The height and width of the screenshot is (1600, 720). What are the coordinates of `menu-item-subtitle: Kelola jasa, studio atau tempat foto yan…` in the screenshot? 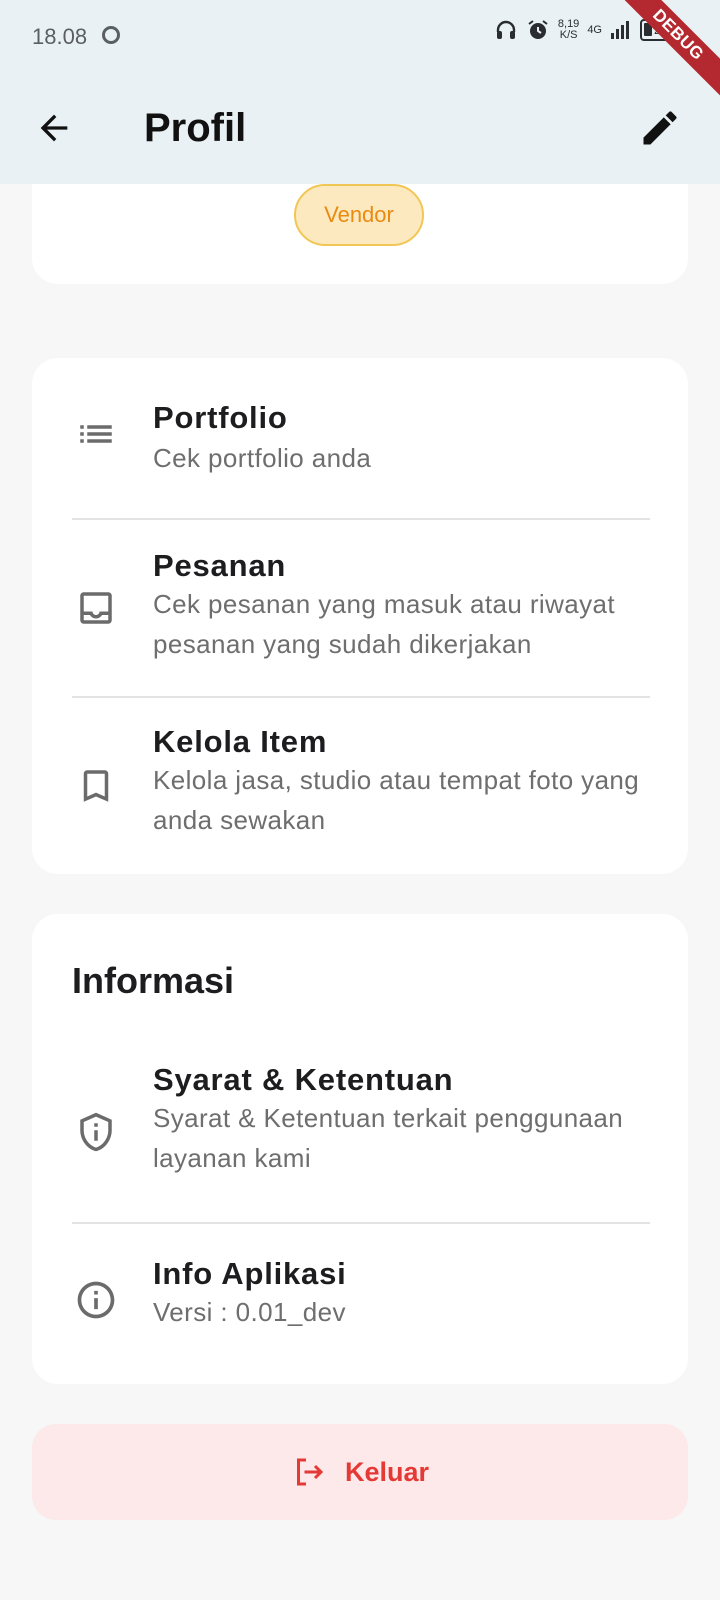 It's located at (396, 800).